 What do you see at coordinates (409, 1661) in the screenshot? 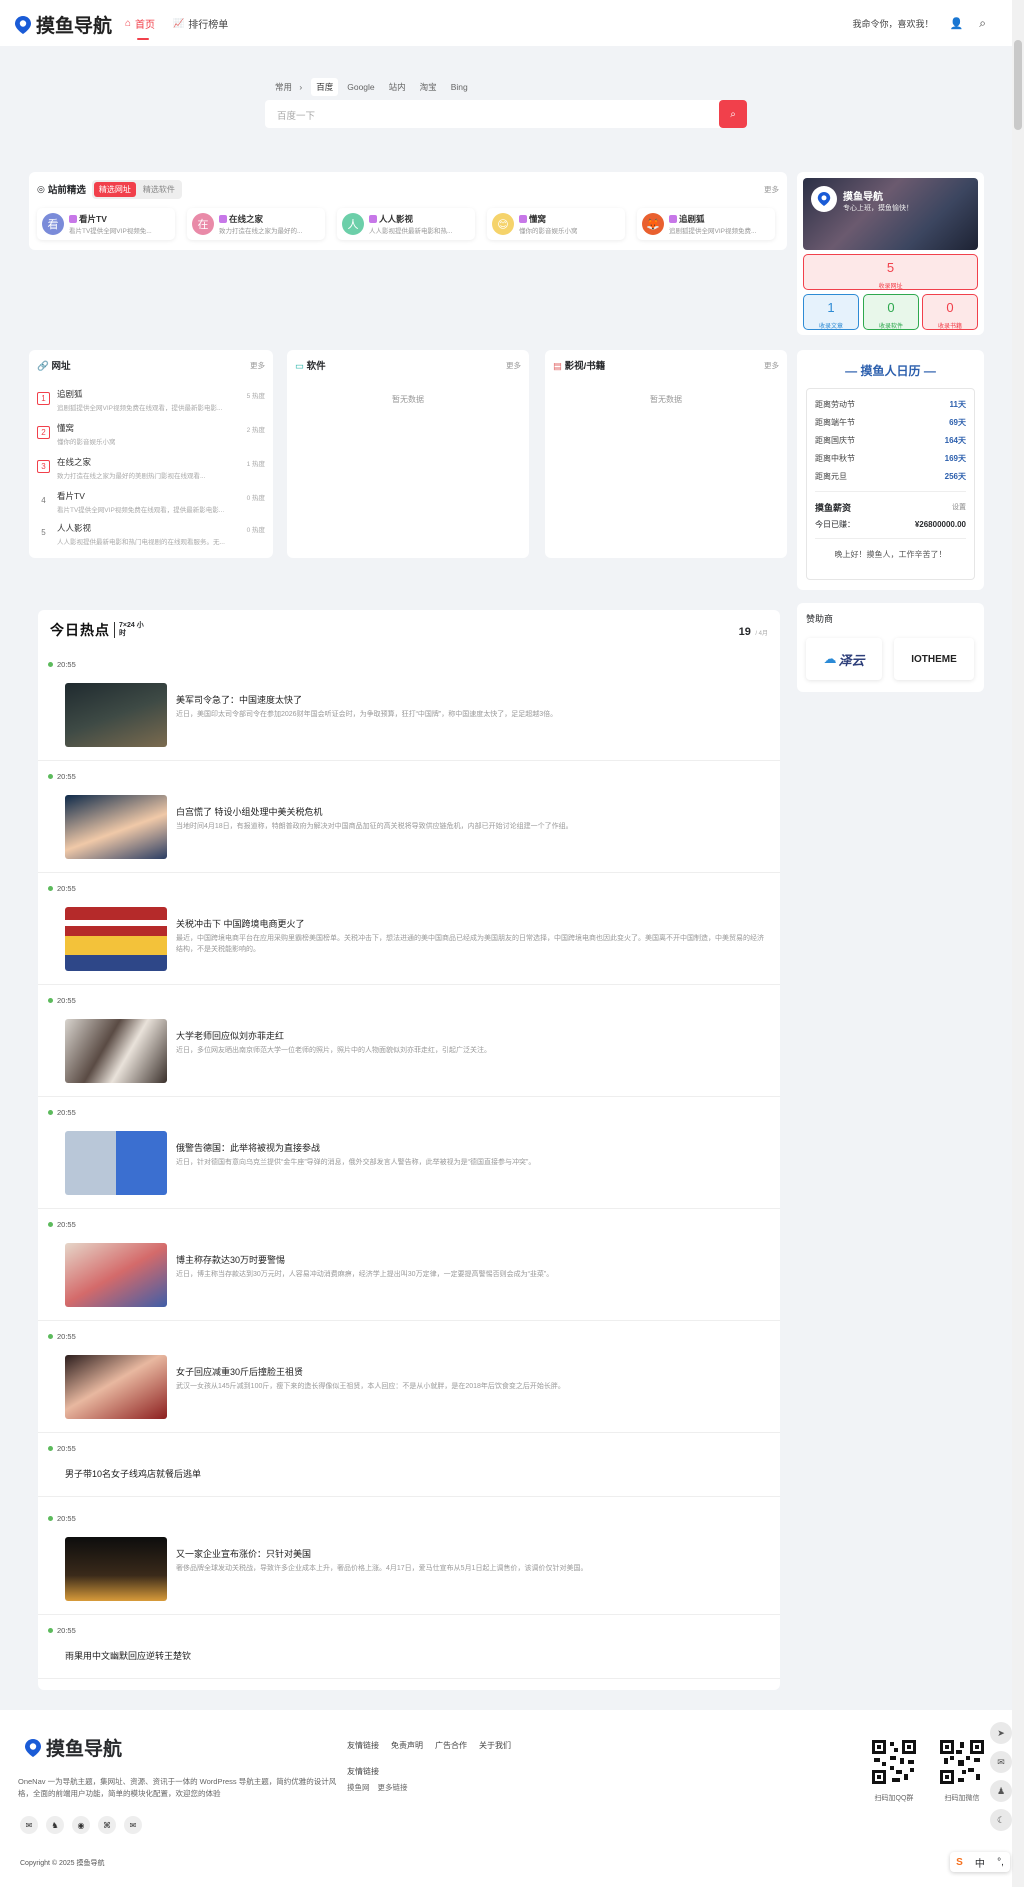
I see `news-item: 20:55 雨果用中文幽默回应逆转王楚钦` at bounding box center [409, 1661].